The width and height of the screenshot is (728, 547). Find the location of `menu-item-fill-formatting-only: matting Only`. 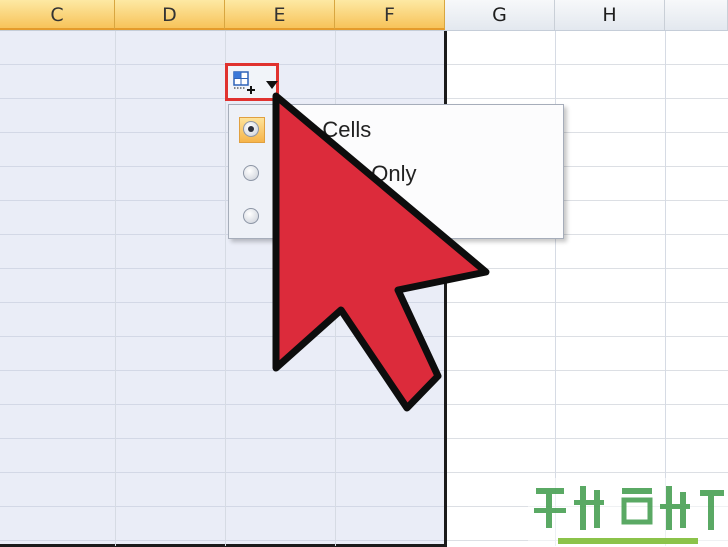

menu-item-fill-formatting-only: matting Only is located at coordinates (396, 174).